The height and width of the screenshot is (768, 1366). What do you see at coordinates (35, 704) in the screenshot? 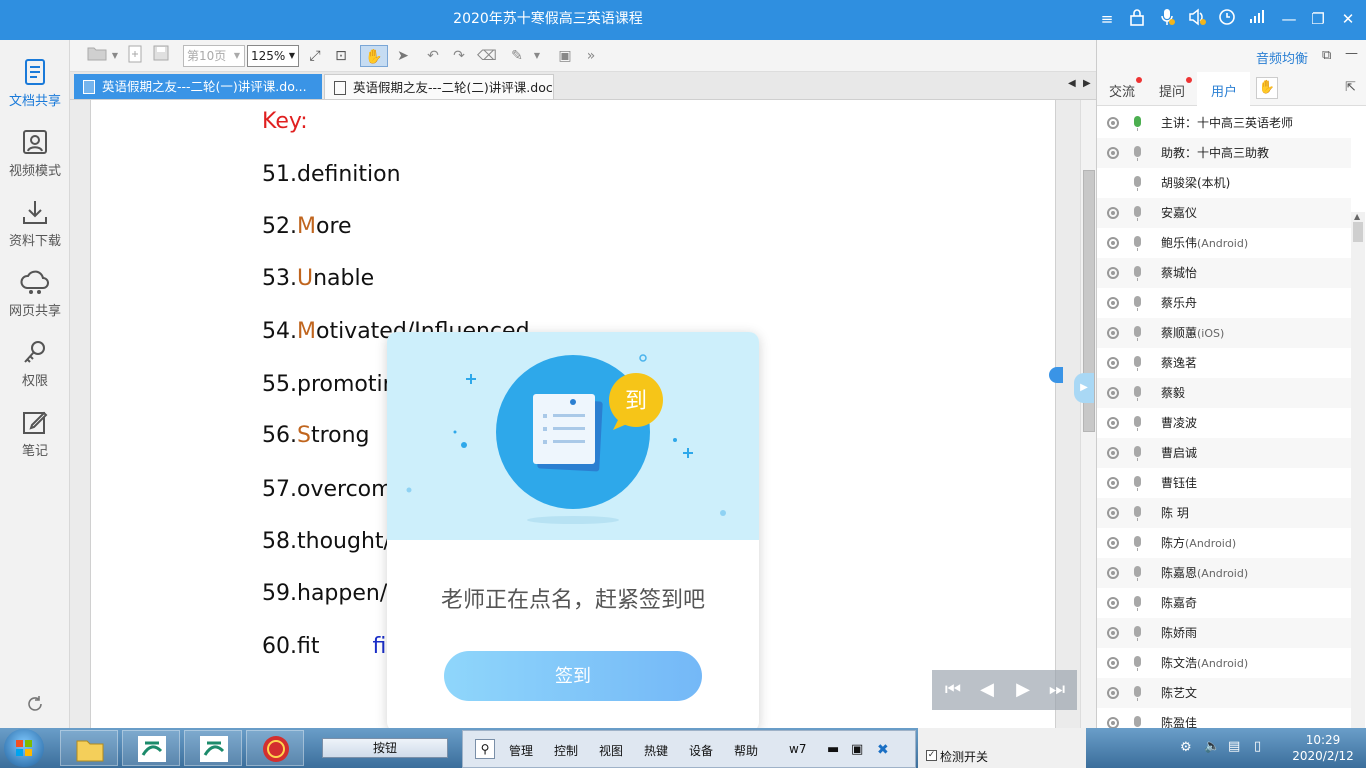
I see `refresh-icon` at bounding box center [35, 704].